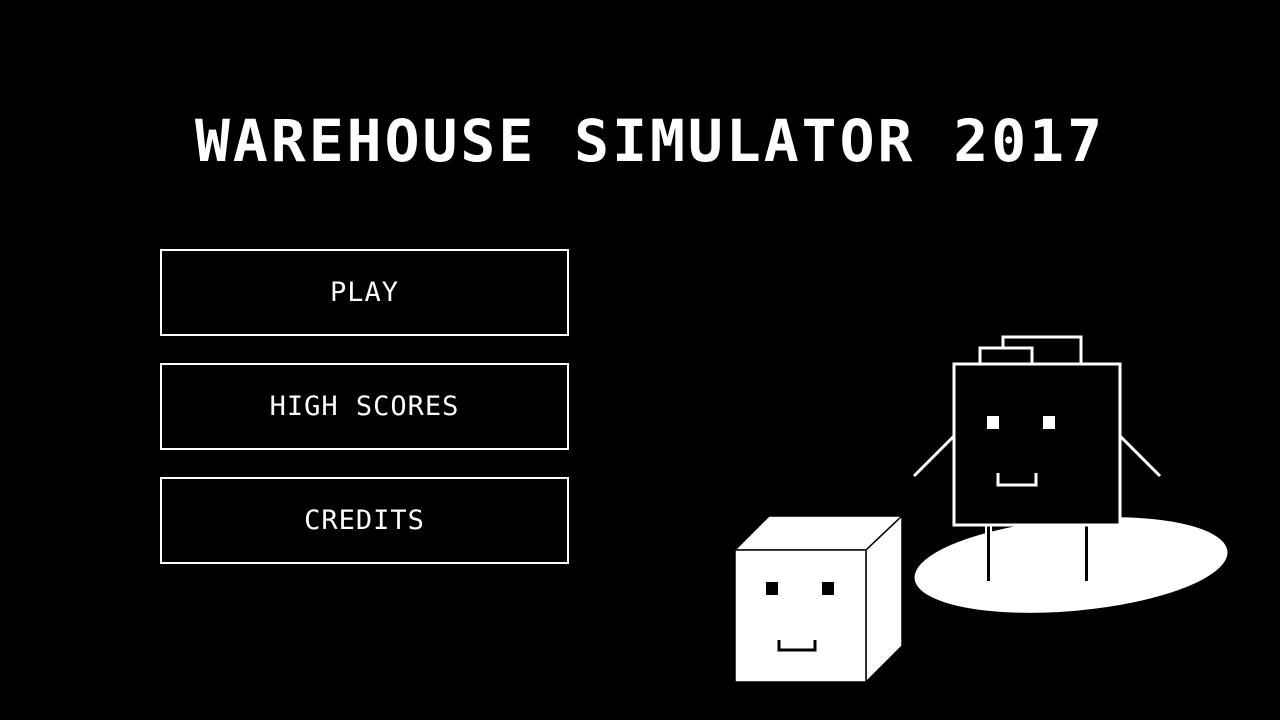  Describe the element at coordinates (1049, 422) in the screenshot. I see `robot-eye-right` at that location.